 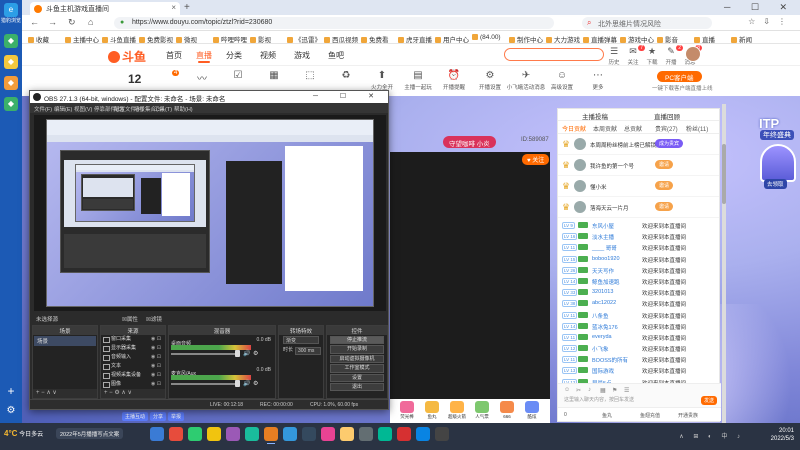 What do you see at coordinates (274, 76) in the screenshot?
I see `room-tool-2: ▦` at bounding box center [274, 76].